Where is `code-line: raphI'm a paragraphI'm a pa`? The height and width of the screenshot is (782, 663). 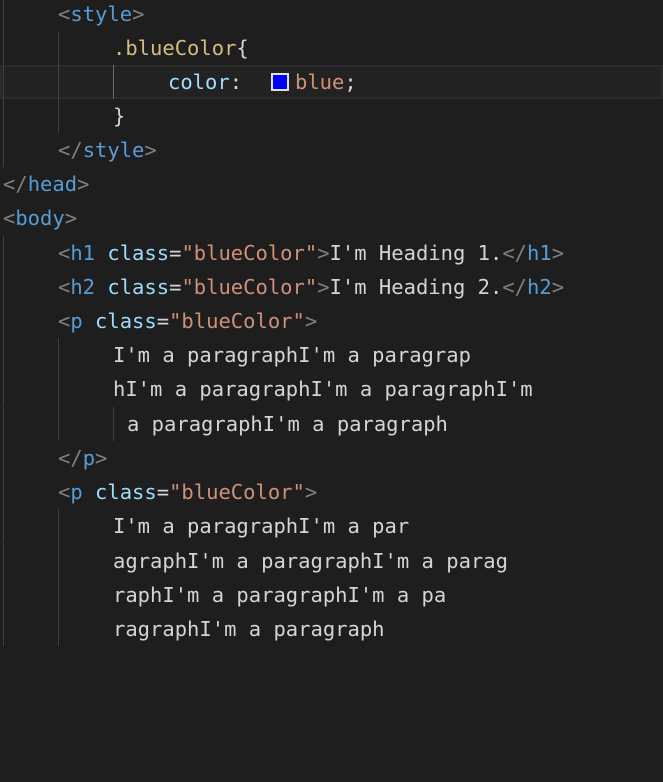
code-line: raphI'm a paragraphI'm a pa is located at coordinates (331, 595).